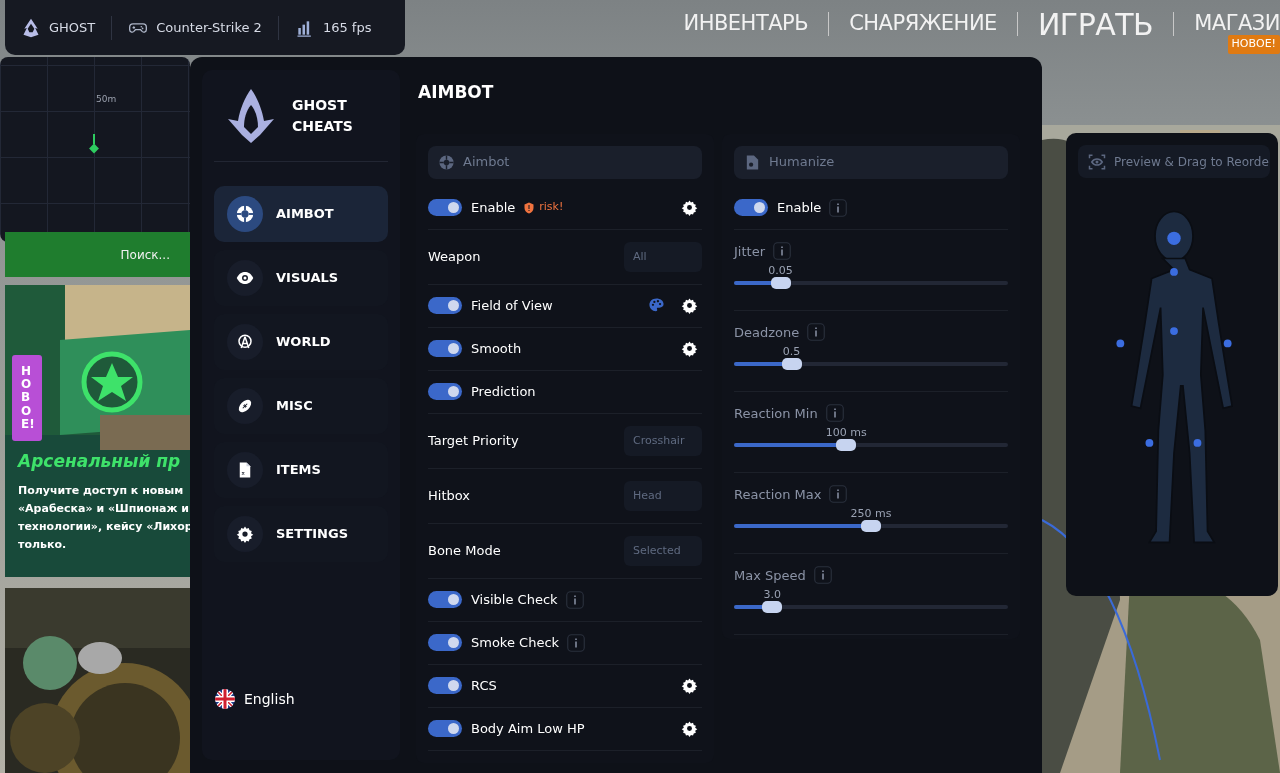 The image size is (1280, 773). What do you see at coordinates (473, 440) in the screenshot?
I see `setting-label: Target Priority` at bounding box center [473, 440].